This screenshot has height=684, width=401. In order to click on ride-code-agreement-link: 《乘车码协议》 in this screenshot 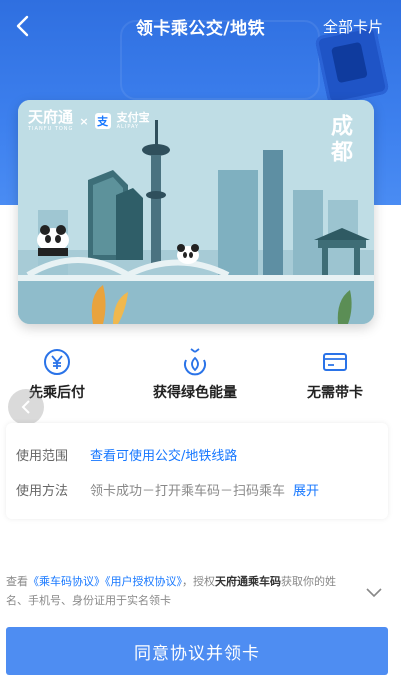, I will do `click(66, 581)`.